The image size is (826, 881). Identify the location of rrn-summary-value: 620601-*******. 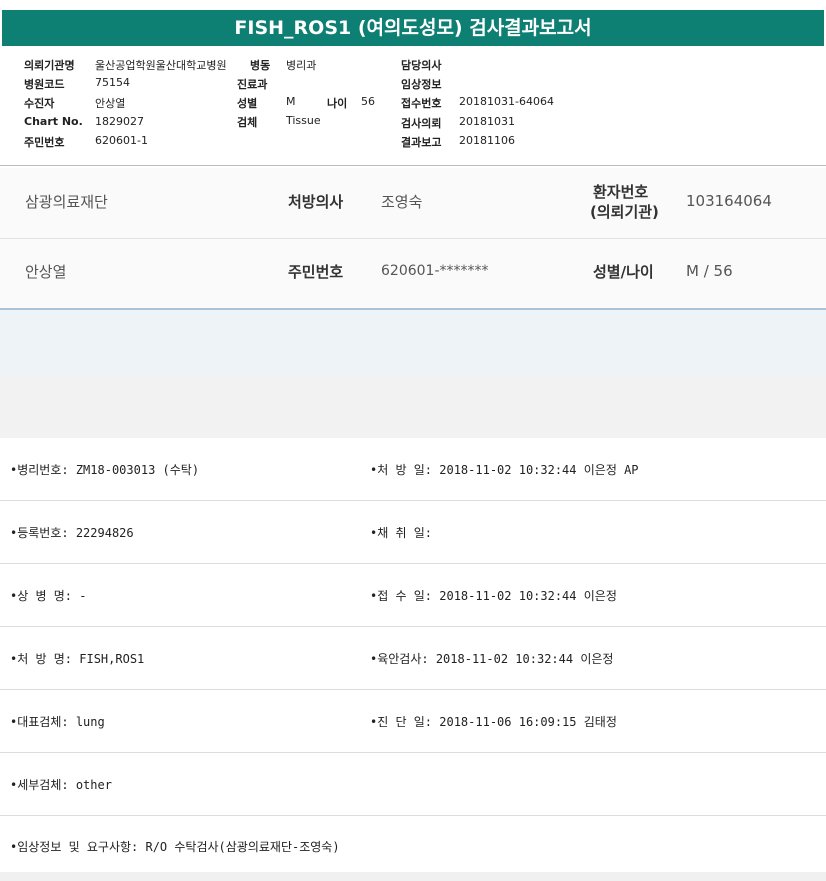
(435, 271).